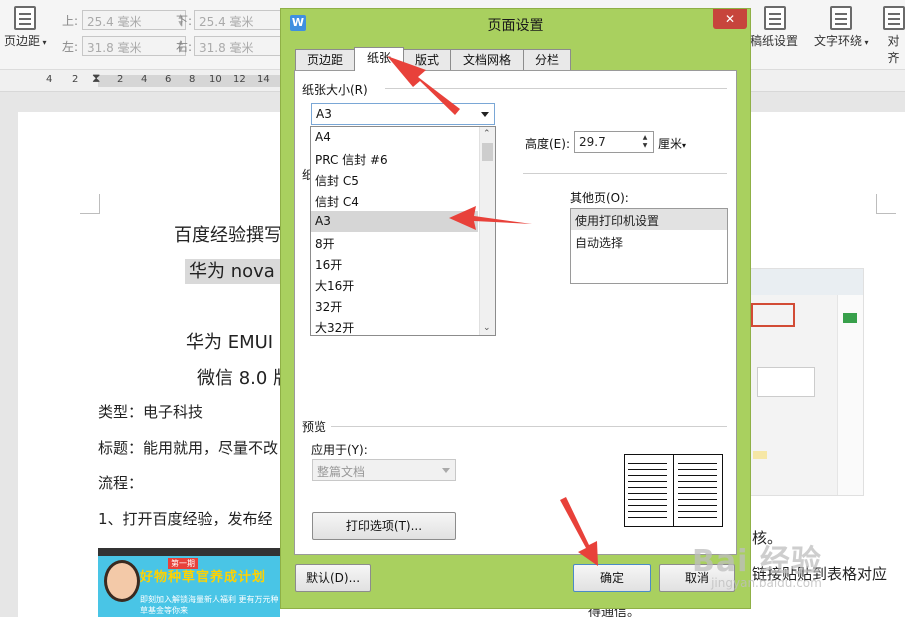  I want to click on arrow-to-a3-option-icon, so click(490, 218).